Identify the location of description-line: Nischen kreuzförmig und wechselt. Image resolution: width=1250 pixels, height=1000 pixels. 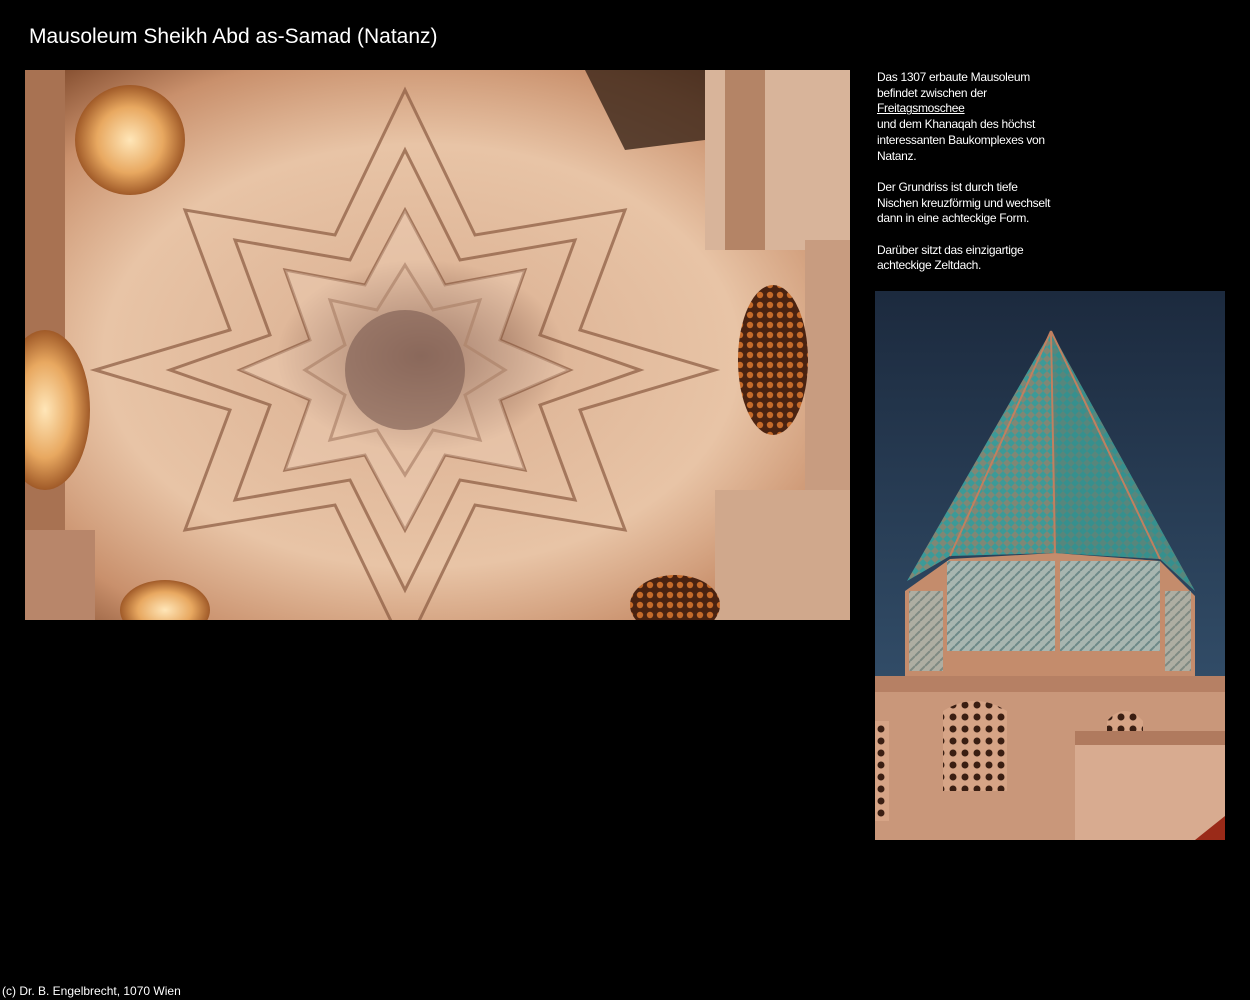
(964, 202).